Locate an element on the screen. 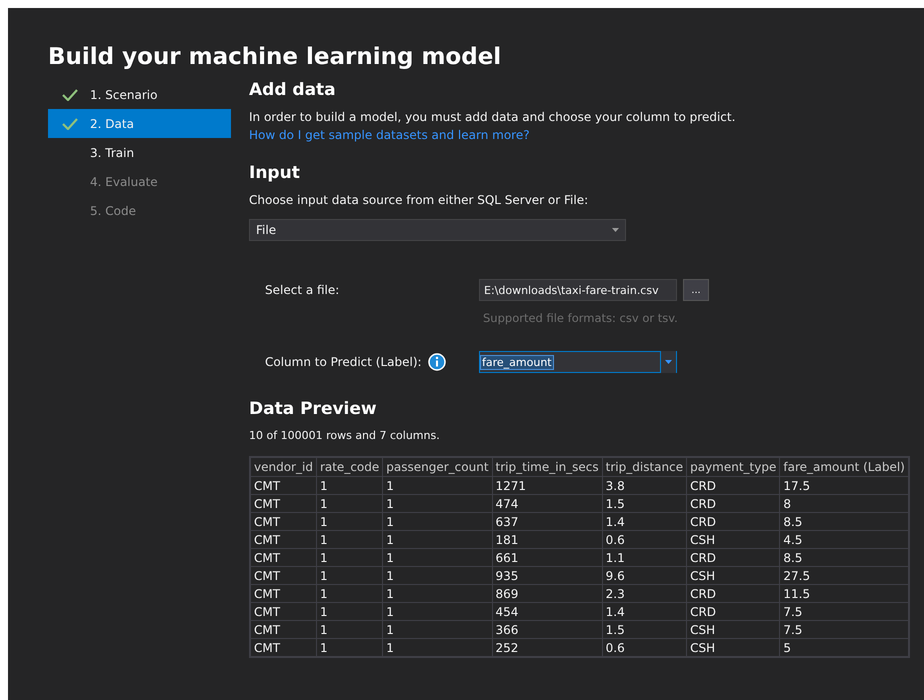  table-cell: 9.6 is located at coordinates (644, 575).